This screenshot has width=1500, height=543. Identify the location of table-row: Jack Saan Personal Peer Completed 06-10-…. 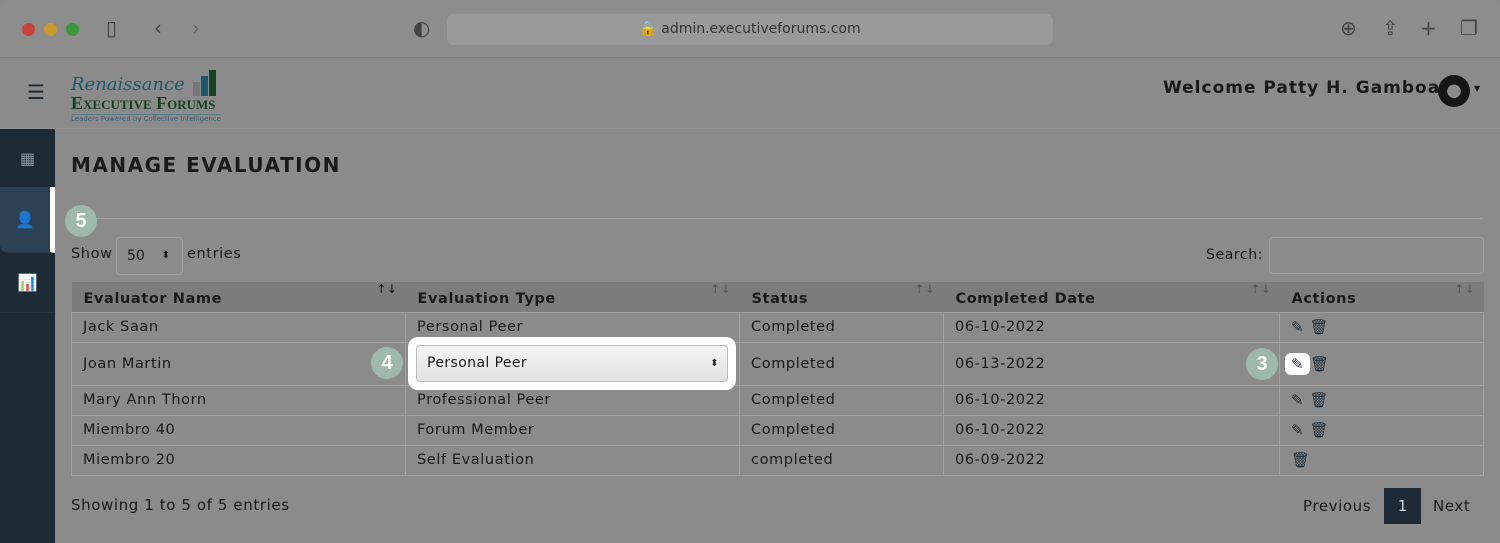
(777, 327).